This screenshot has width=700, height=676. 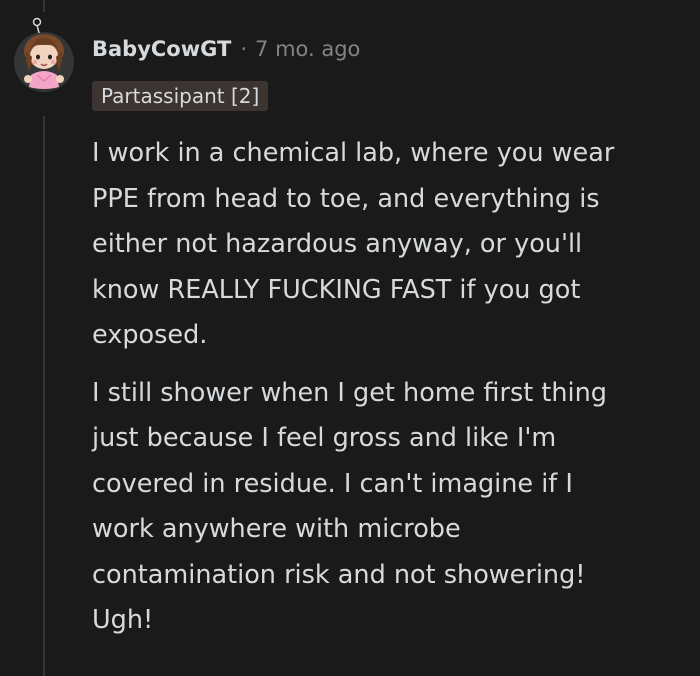 What do you see at coordinates (161, 49) in the screenshot?
I see `username-link: BabyCowGT` at bounding box center [161, 49].